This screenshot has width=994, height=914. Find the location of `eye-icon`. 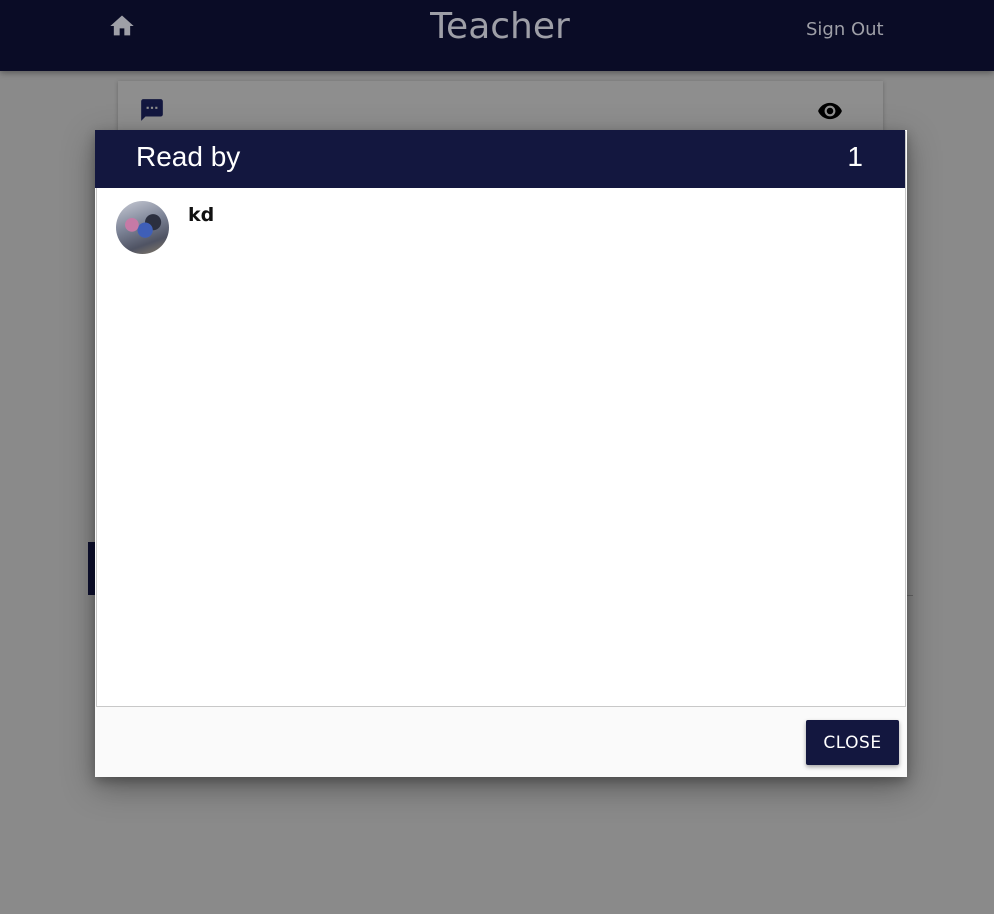

eye-icon is located at coordinates (830, 111).